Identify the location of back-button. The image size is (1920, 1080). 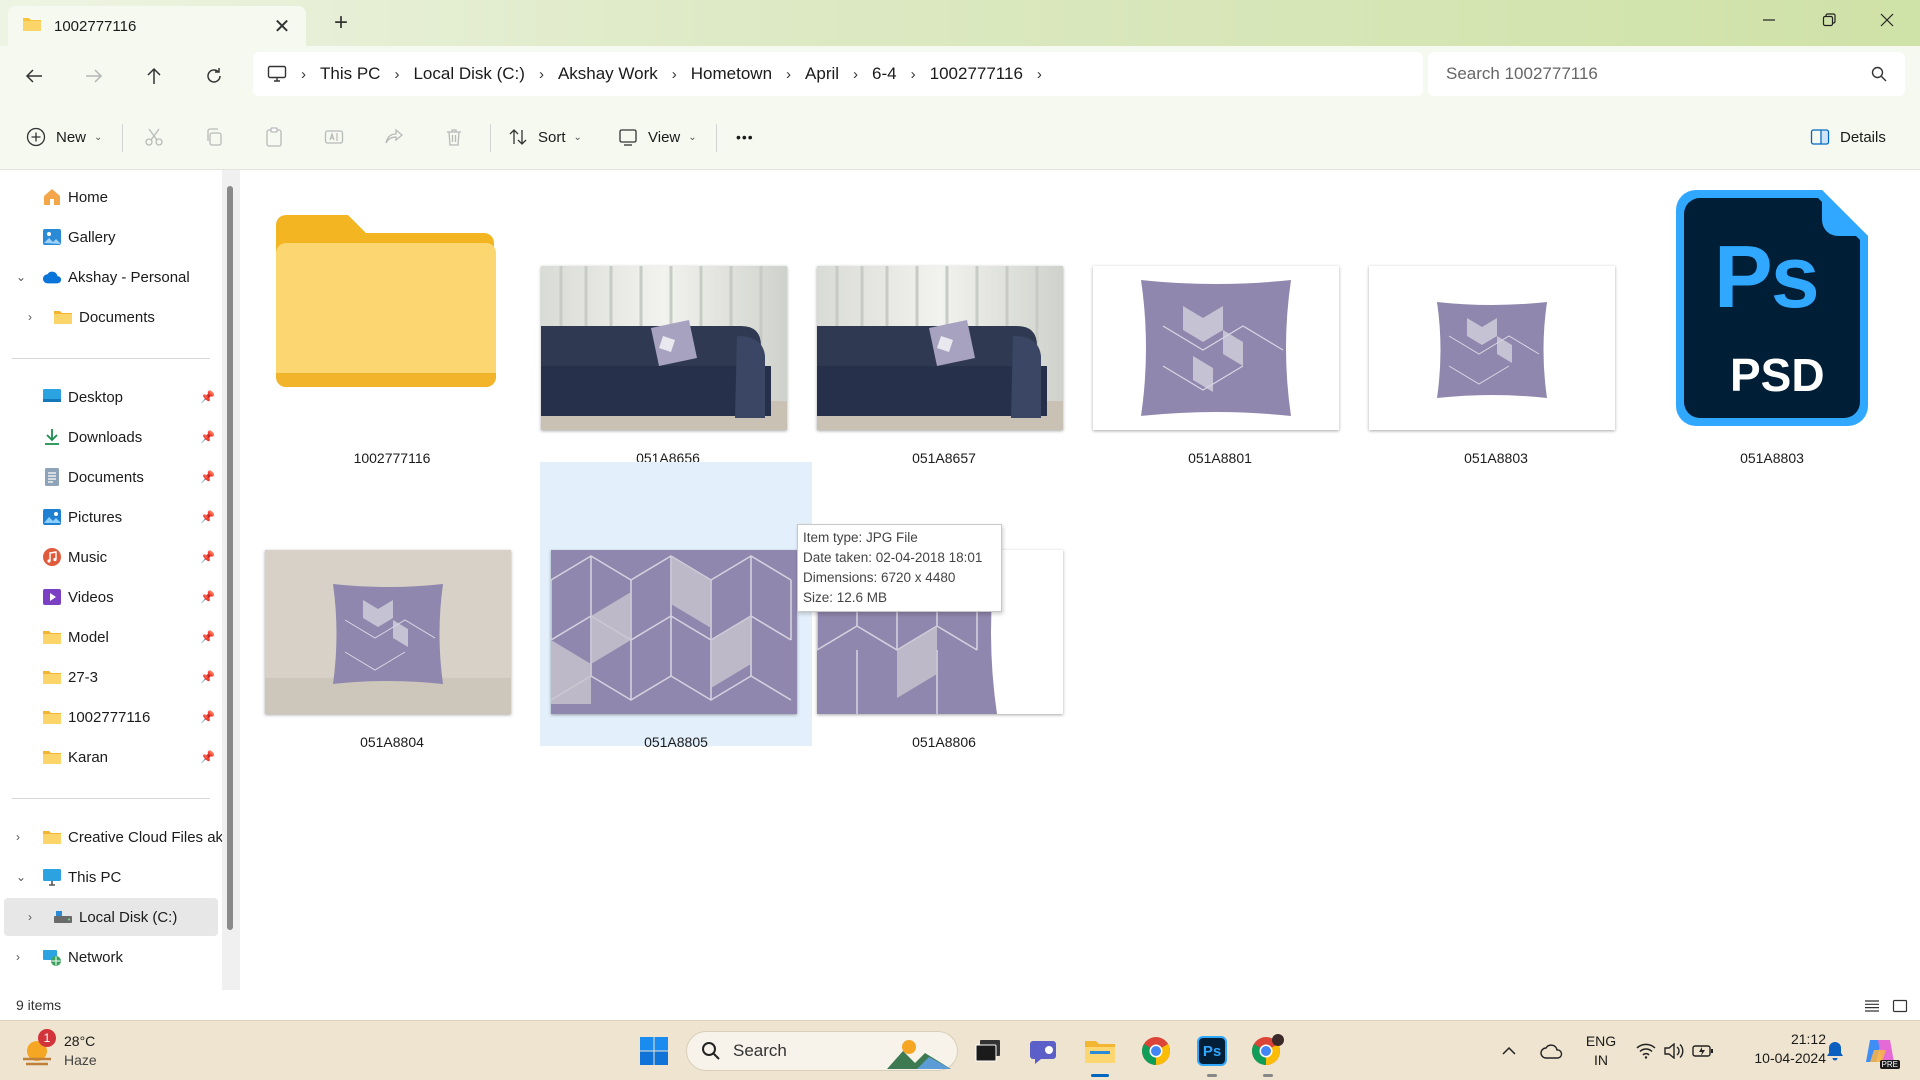
(34, 76).